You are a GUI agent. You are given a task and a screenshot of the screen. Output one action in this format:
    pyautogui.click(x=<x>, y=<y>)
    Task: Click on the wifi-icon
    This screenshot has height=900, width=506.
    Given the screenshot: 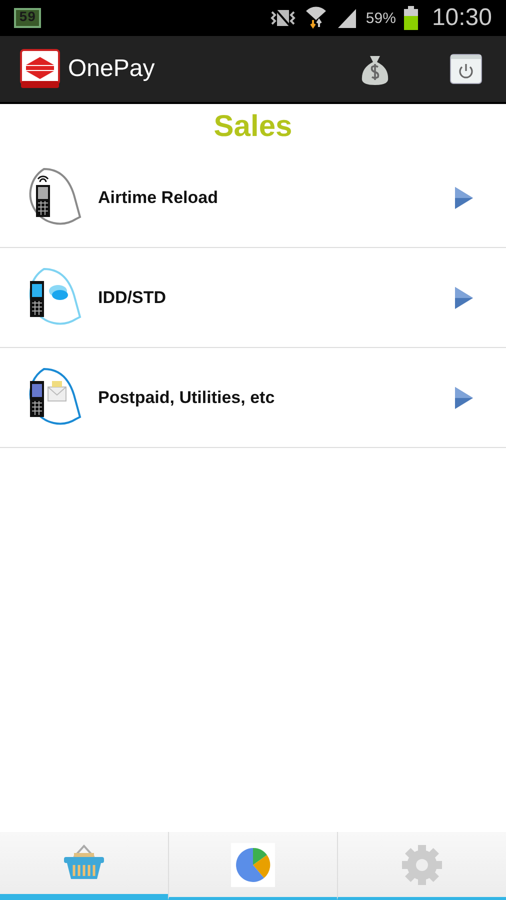 What is the action you would take?
    pyautogui.click(x=316, y=18)
    